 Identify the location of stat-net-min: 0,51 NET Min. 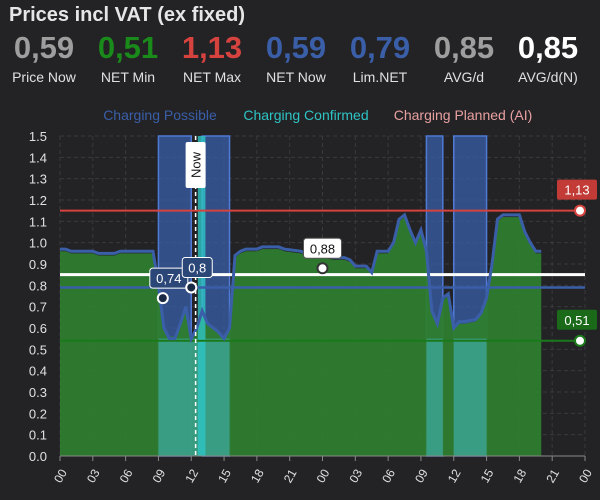
(128, 58).